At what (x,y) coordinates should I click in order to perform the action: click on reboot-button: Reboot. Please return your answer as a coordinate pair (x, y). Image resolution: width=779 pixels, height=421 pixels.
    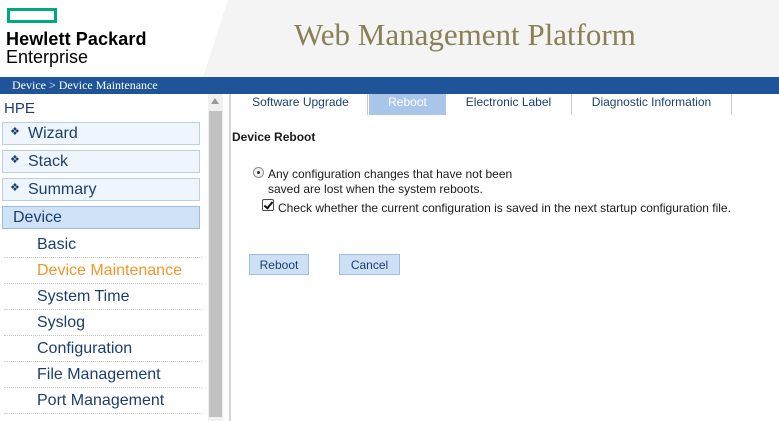
    Looking at the image, I should click on (279, 264).